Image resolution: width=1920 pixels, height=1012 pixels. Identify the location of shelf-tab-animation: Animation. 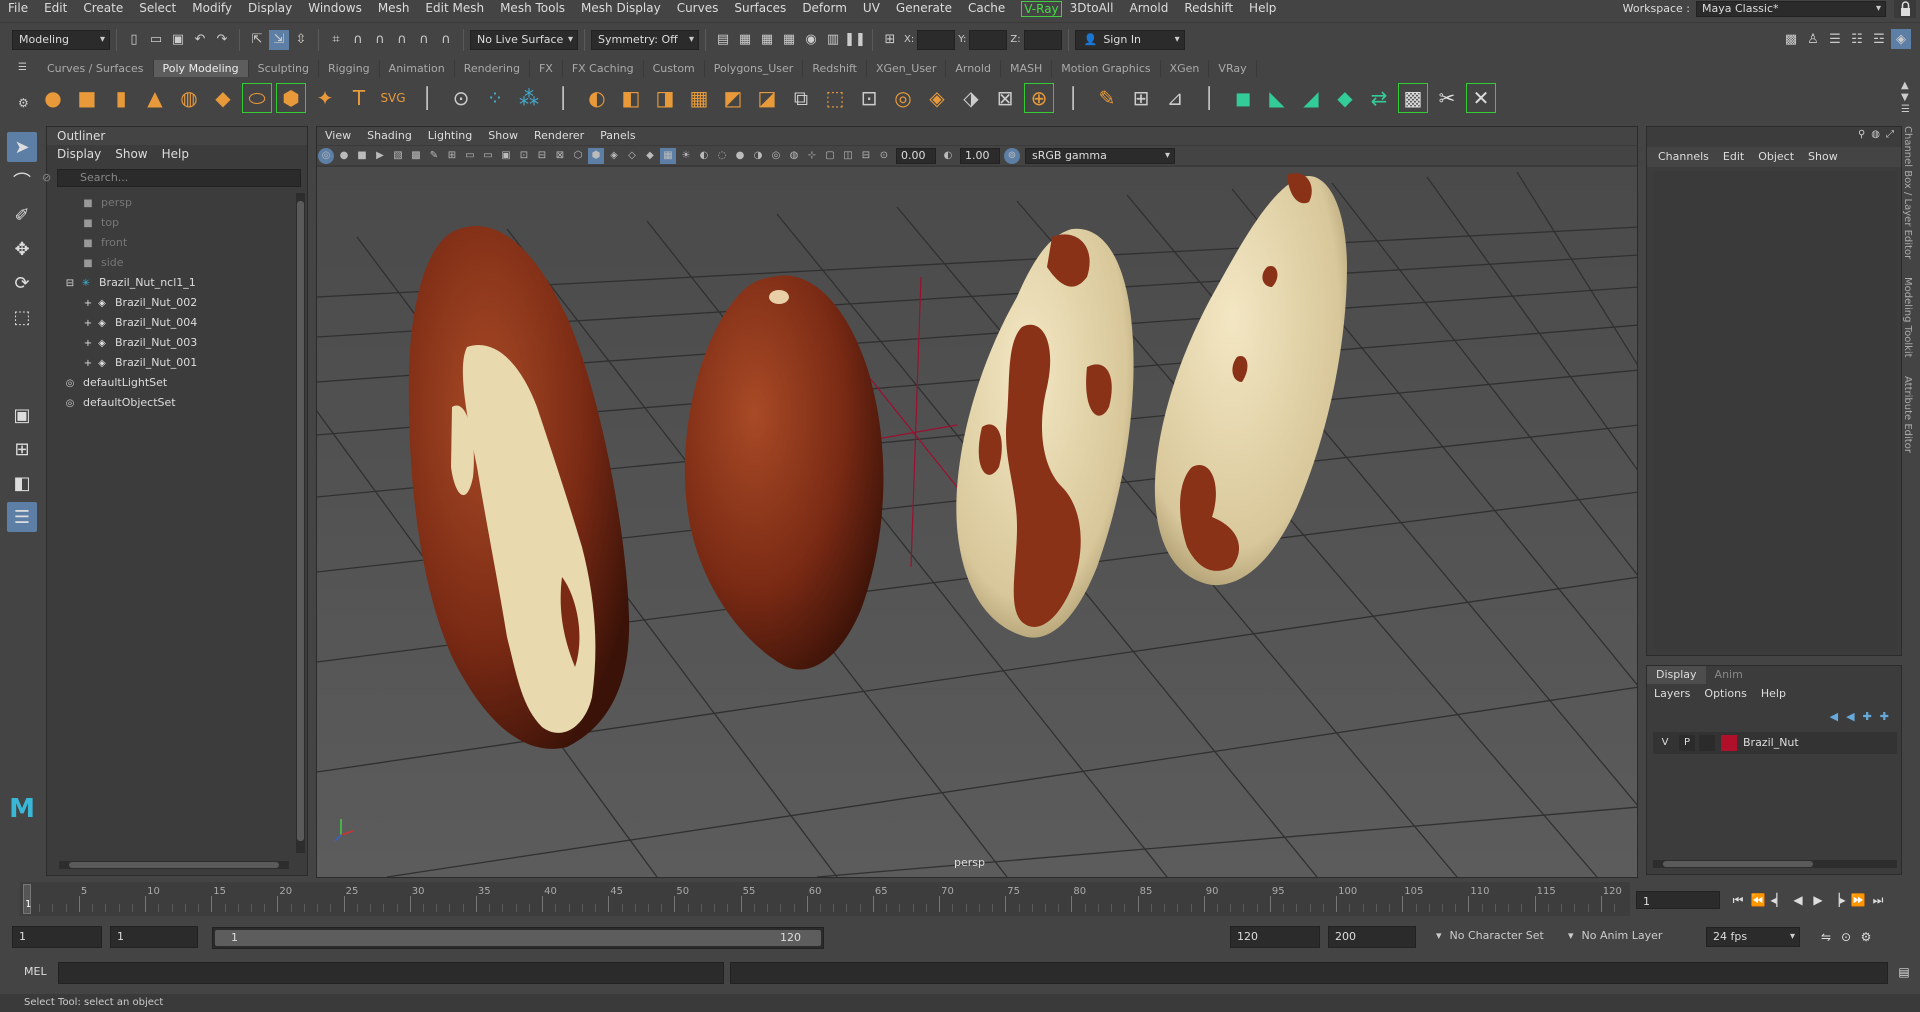
(417, 68).